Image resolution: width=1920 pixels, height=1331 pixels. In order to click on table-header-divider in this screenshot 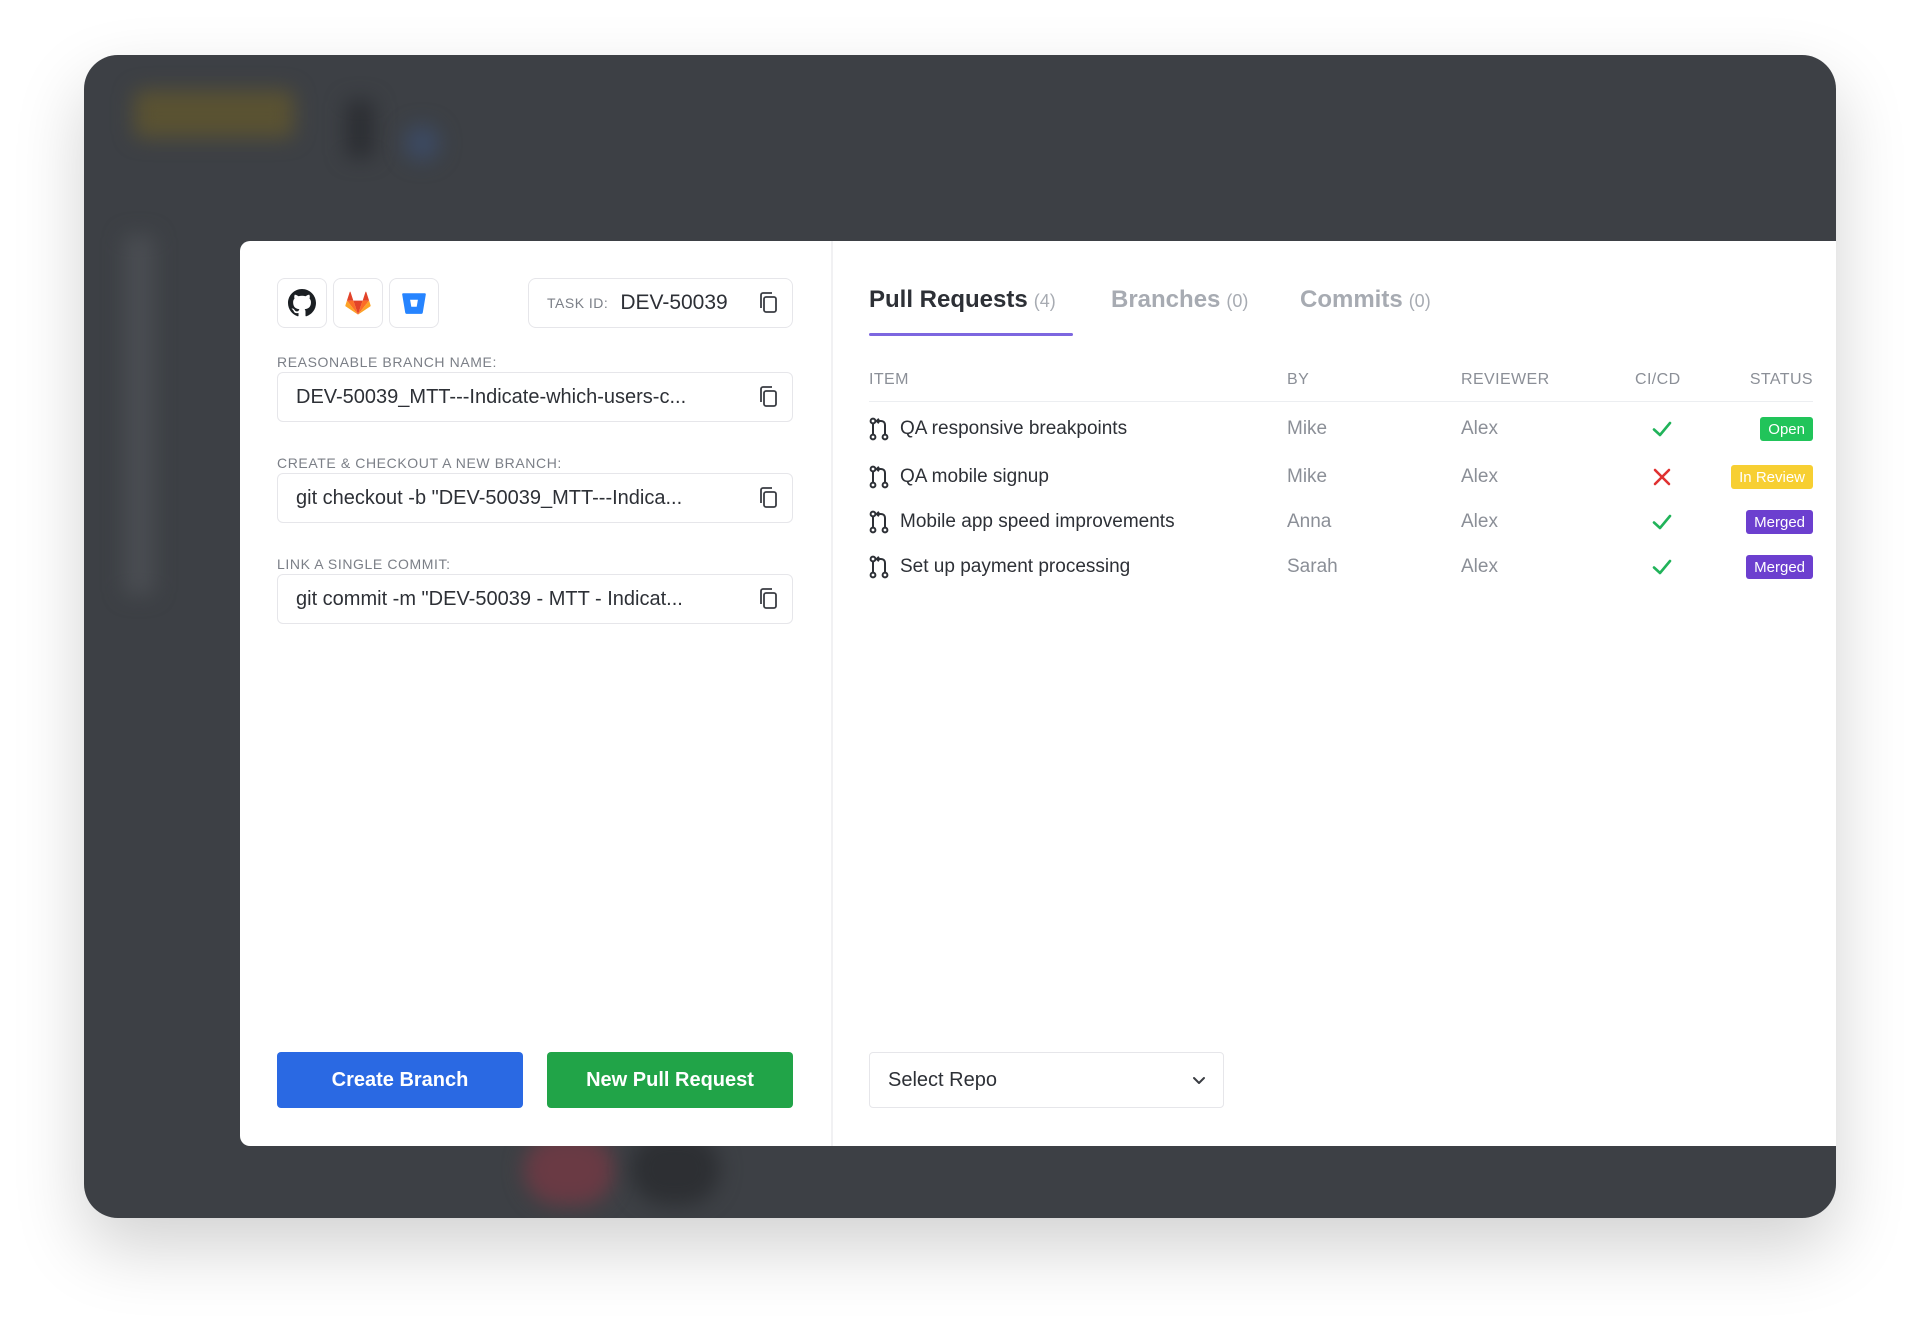, I will do `click(1341, 401)`.